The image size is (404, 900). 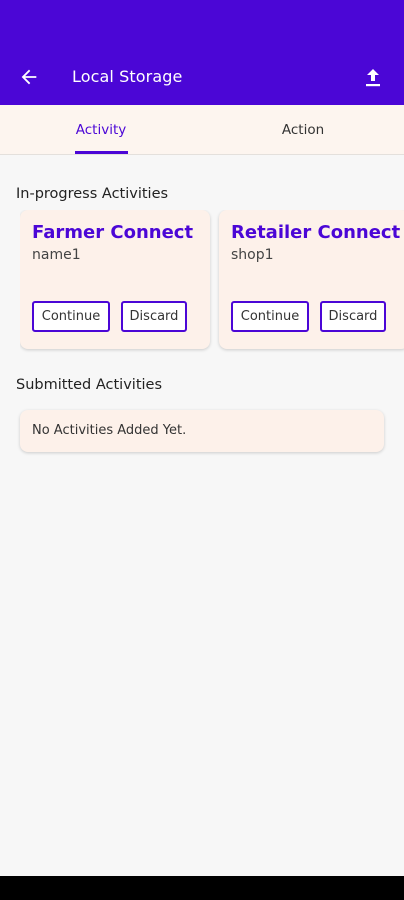 I want to click on activity-card-title: Retailer Connect, so click(x=316, y=232).